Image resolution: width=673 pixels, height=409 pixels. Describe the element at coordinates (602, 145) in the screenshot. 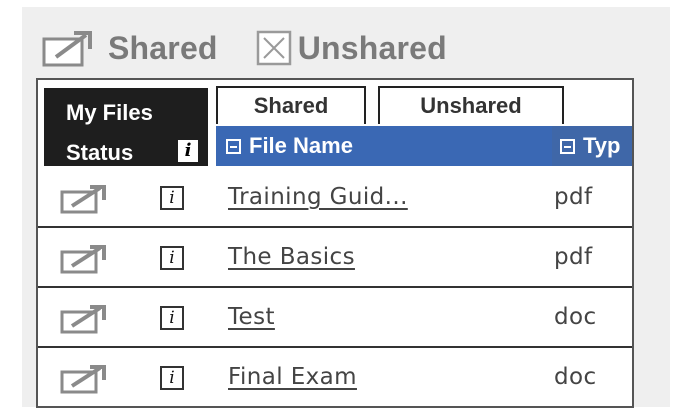

I see `type-column-label: Typ` at that location.